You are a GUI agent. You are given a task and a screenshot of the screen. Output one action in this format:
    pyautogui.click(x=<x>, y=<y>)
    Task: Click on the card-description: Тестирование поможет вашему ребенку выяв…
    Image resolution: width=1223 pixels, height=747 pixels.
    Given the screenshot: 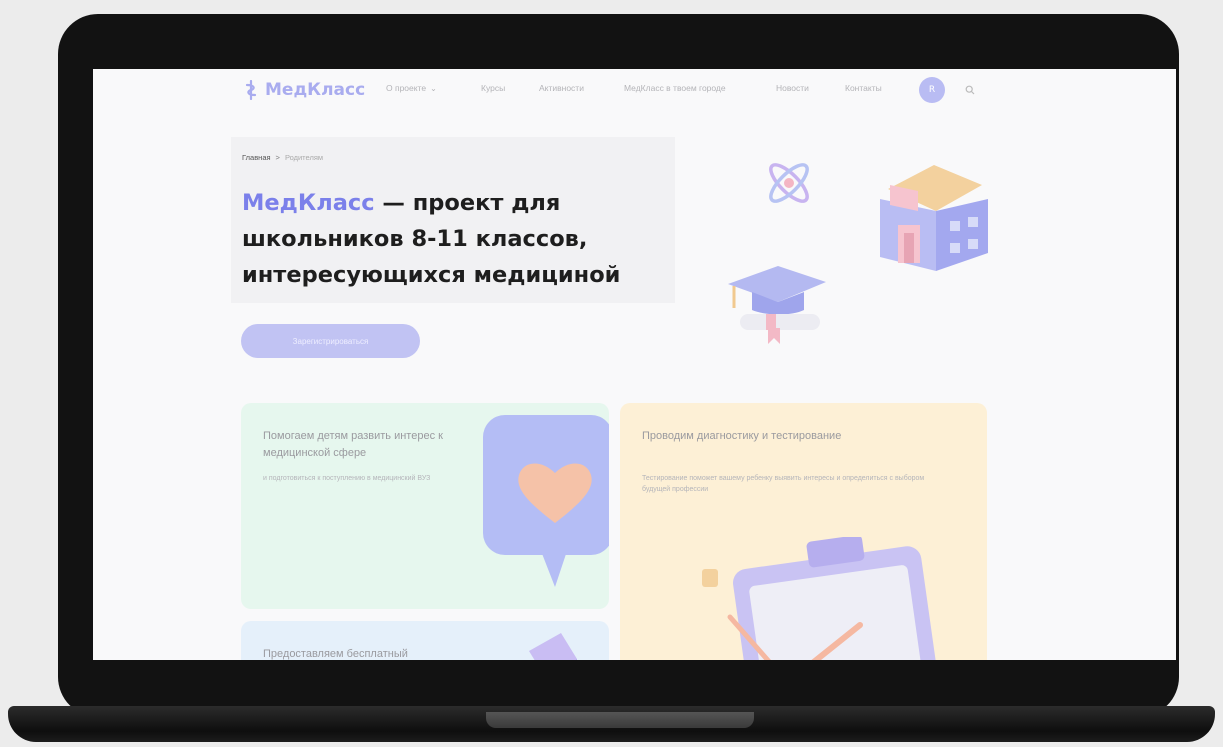 What is the action you would take?
    pyautogui.click(x=783, y=484)
    